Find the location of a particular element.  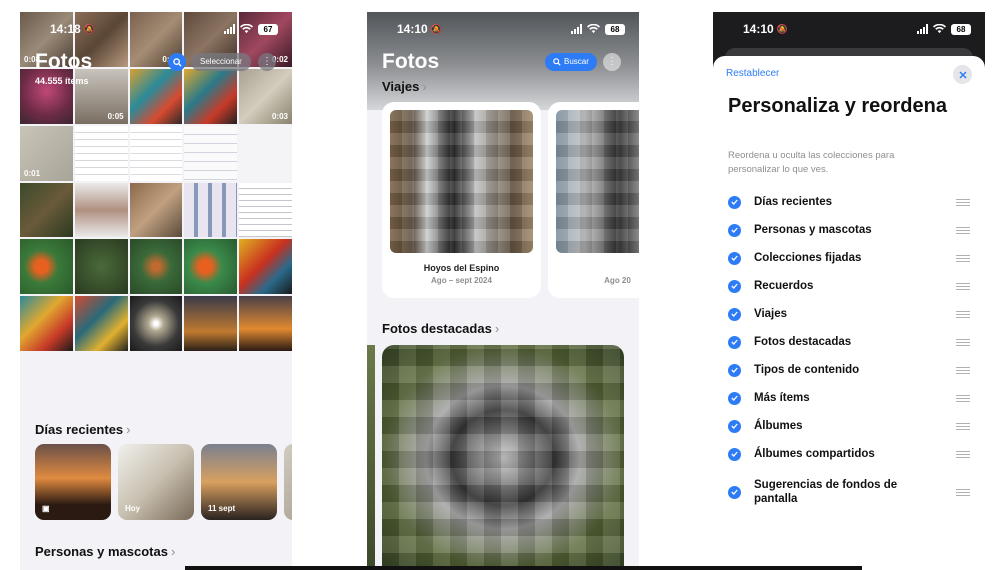

collection-row: Personas y mascotas is located at coordinates (849, 230).